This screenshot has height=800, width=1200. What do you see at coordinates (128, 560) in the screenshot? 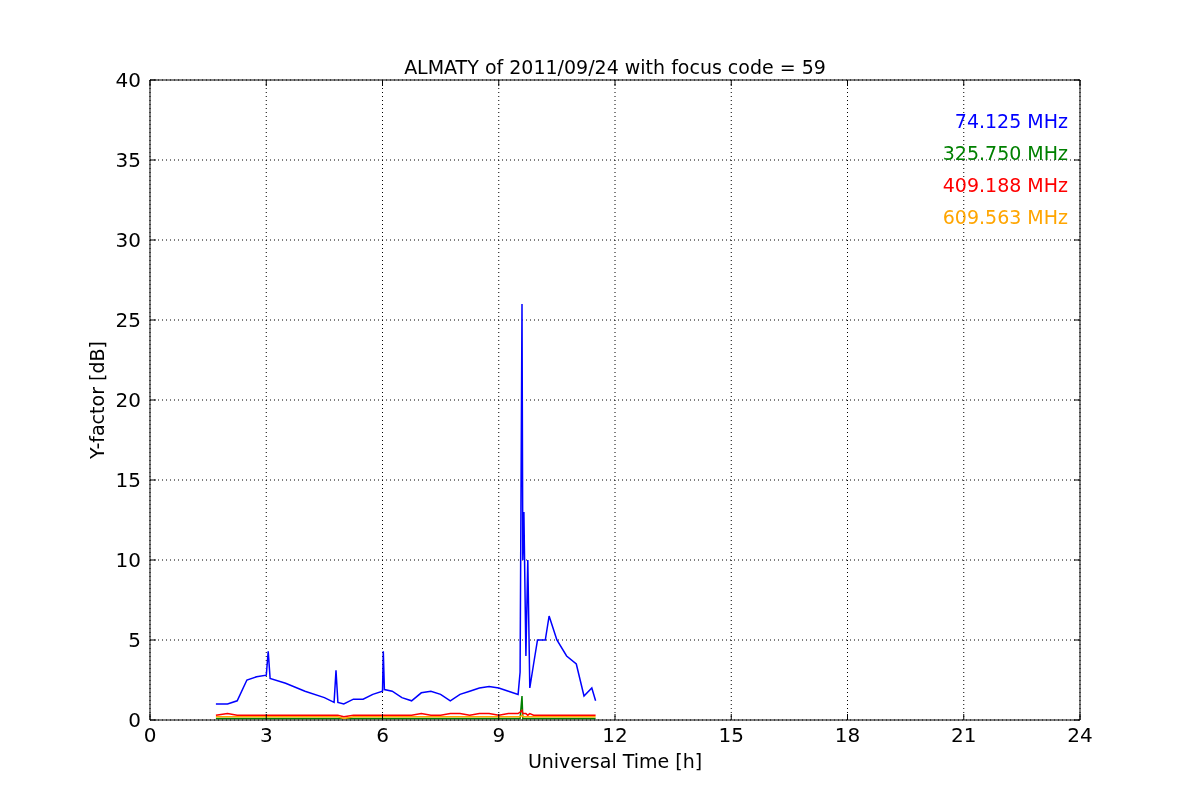
I see `tick-label: 10` at bounding box center [128, 560].